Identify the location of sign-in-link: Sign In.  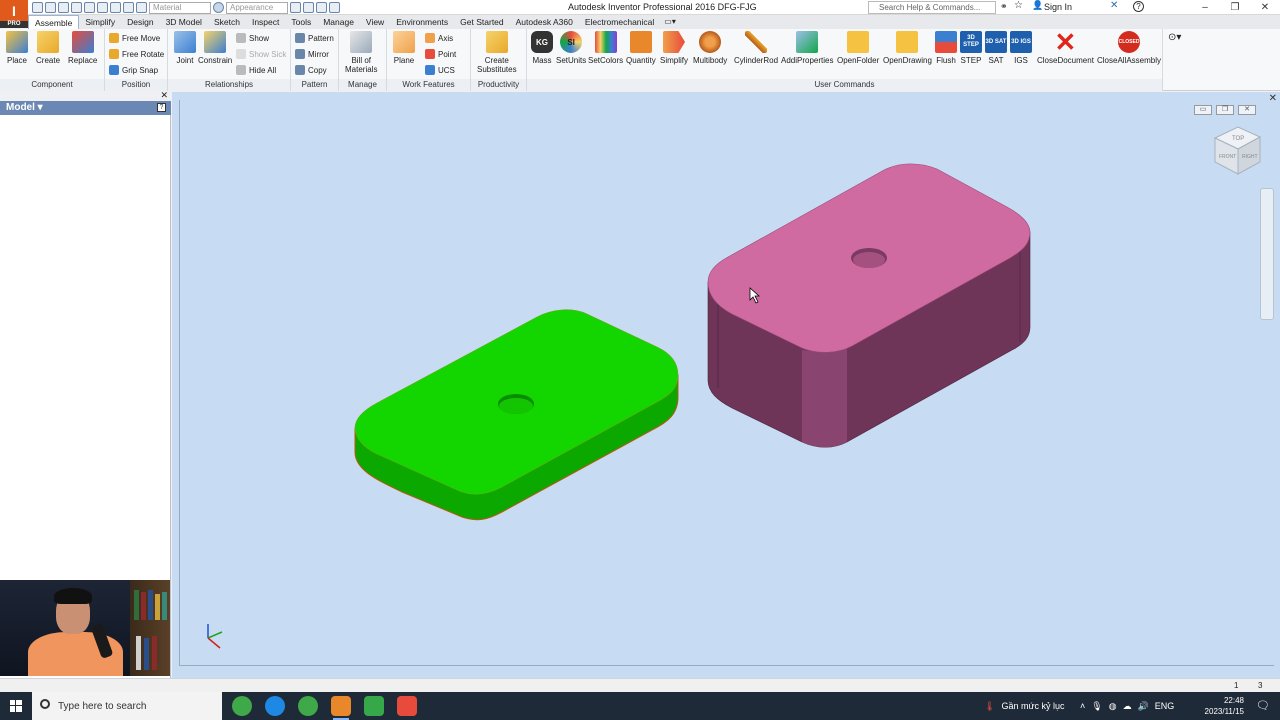
(1058, 7).